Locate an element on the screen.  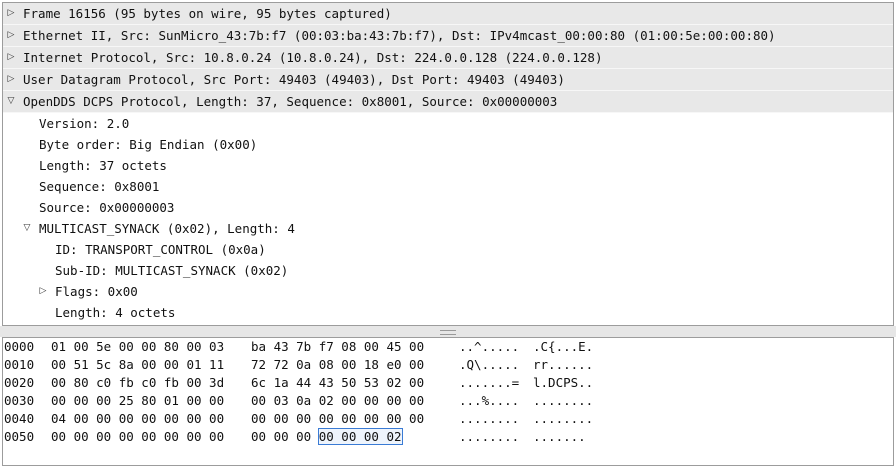
tree-row-label: Sub-ID: MULTICAST_SYNACK (0x02) is located at coordinates (172, 270).